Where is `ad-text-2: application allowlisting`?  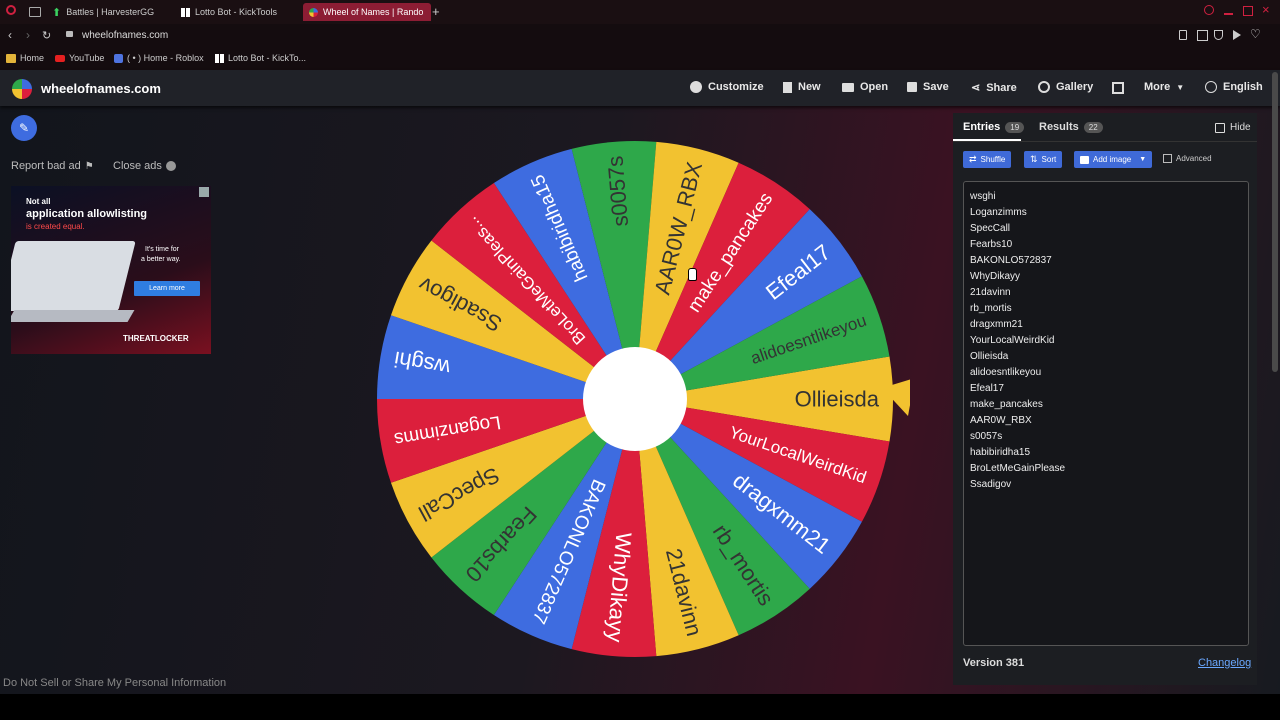 ad-text-2: application allowlisting is located at coordinates (87, 214).